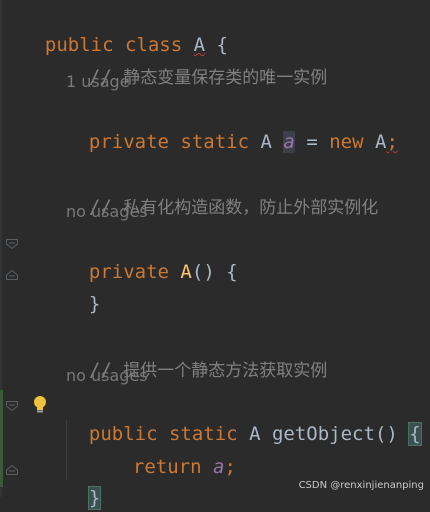 Image resolution: width=430 pixels, height=512 pixels. What do you see at coordinates (152, 256) in the screenshot?
I see `constructor-line: private A() {` at bounding box center [152, 256].